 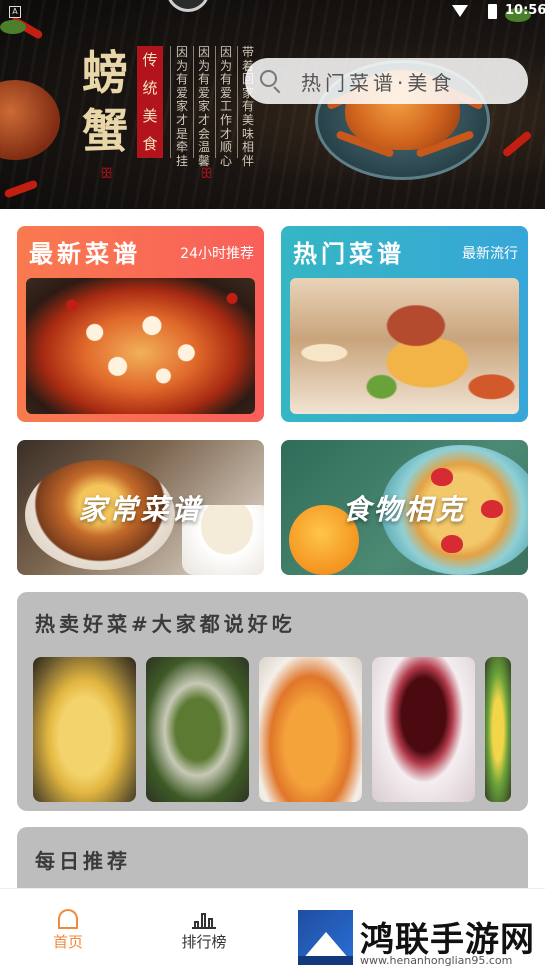 I want to click on watermark-logo-icon, so click(x=325, y=937).